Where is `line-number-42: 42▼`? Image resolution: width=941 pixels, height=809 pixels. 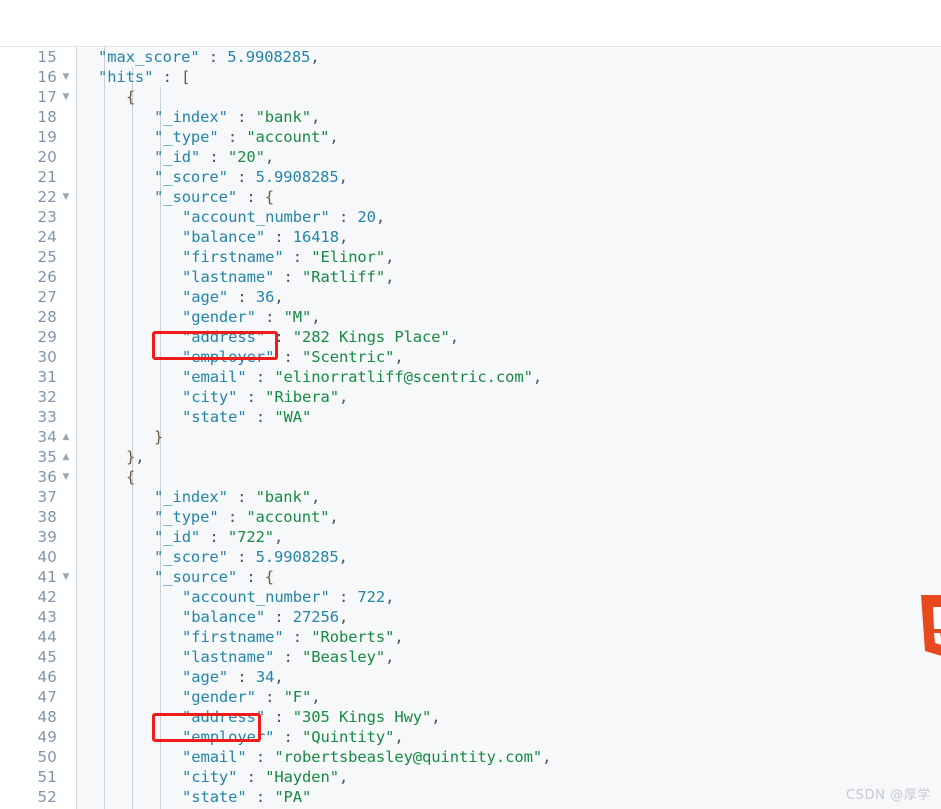
line-number-42: 42▼ is located at coordinates (42, 597).